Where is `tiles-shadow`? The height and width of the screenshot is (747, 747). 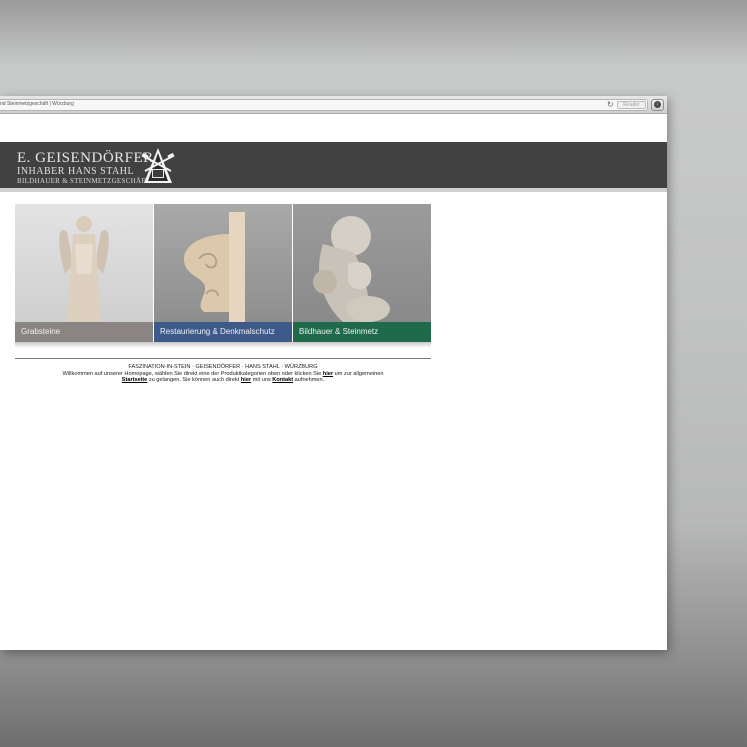
tiles-shadow is located at coordinates (223, 345).